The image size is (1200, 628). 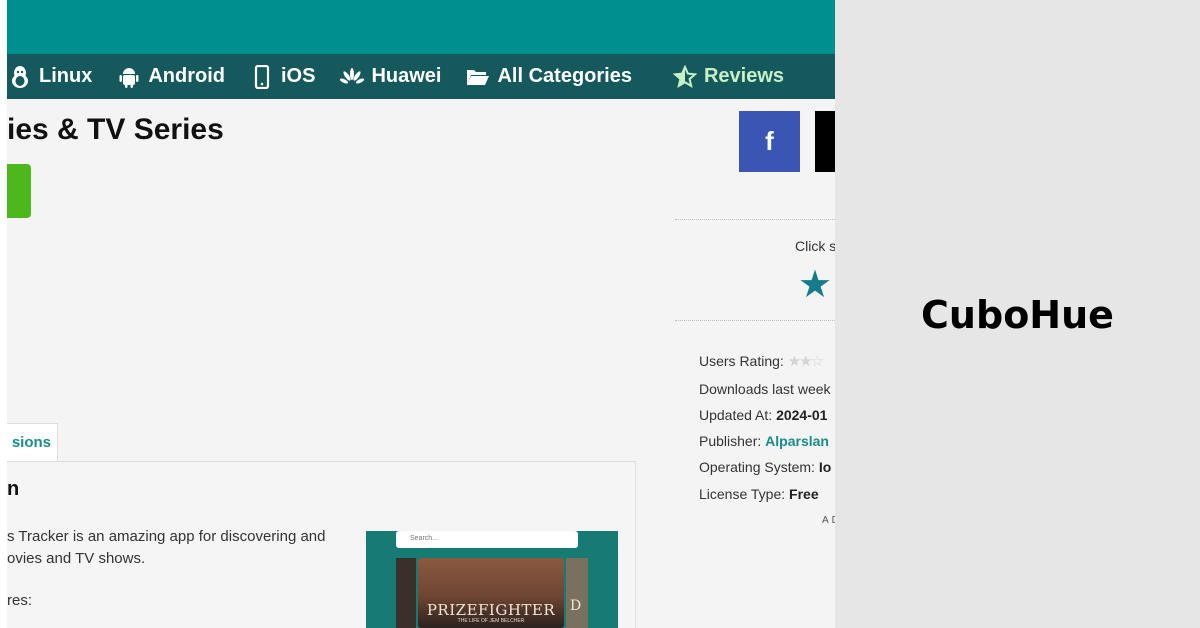 I want to click on ad-label: AD, so click(x=828, y=520).